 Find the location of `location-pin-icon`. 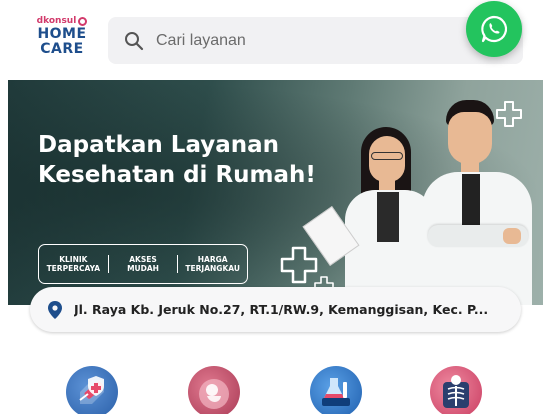

location-pin-icon is located at coordinates (55, 309).